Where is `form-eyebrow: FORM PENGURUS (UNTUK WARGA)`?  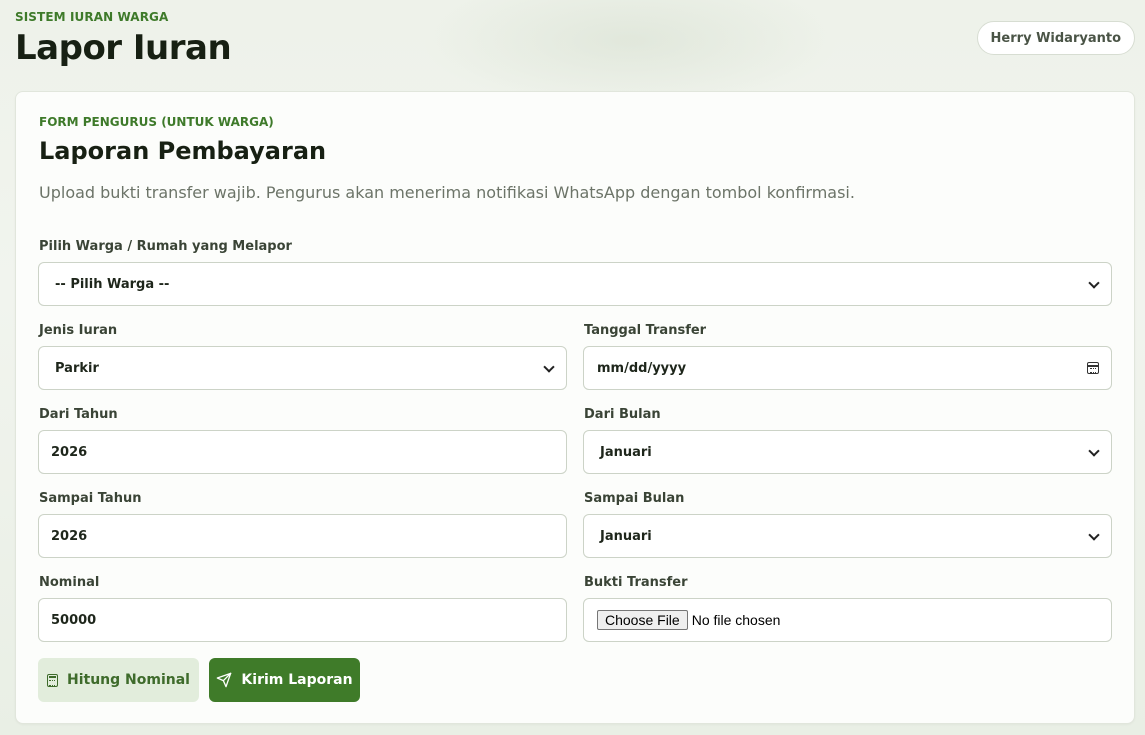 form-eyebrow: FORM PENGURUS (UNTUK WARGA) is located at coordinates (156, 122).